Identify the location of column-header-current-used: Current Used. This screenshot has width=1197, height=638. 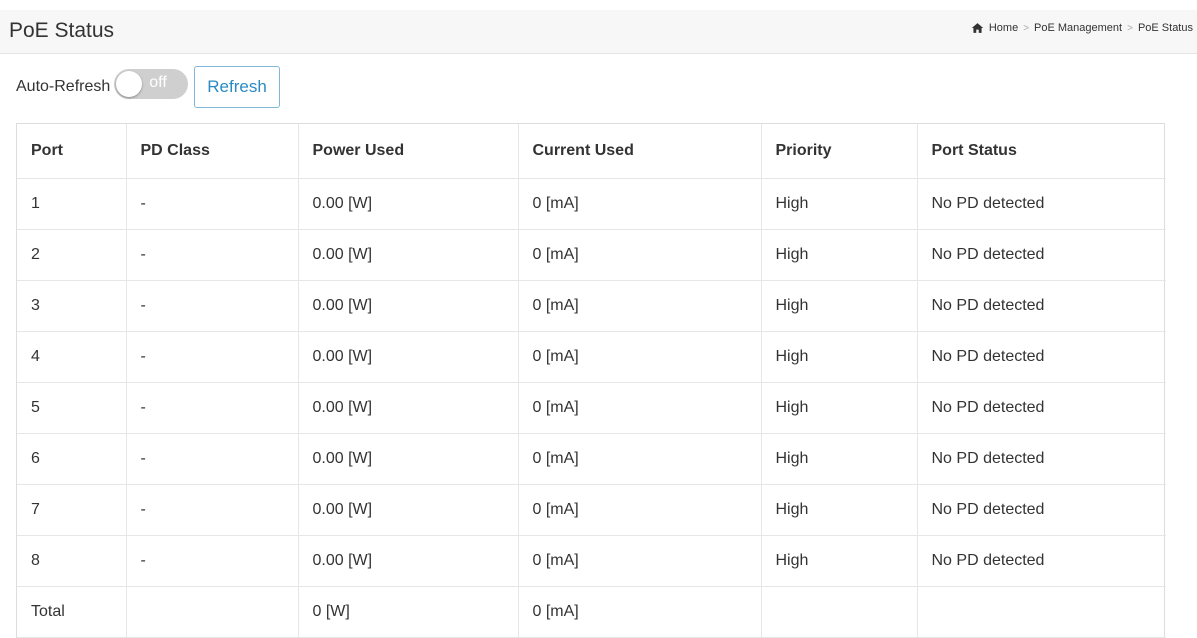
(640, 151).